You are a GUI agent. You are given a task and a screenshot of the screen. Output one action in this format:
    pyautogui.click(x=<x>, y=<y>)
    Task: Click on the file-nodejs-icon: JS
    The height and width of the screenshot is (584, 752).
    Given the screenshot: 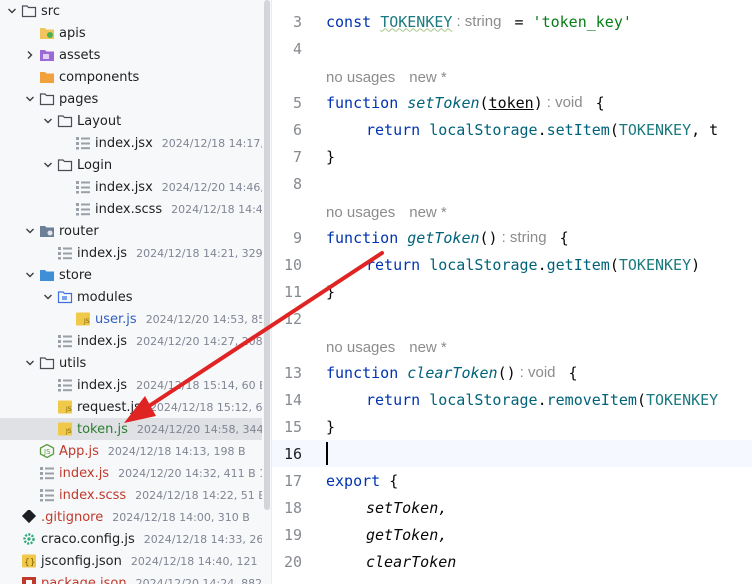 What is the action you would take?
    pyautogui.click(x=47, y=451)
    